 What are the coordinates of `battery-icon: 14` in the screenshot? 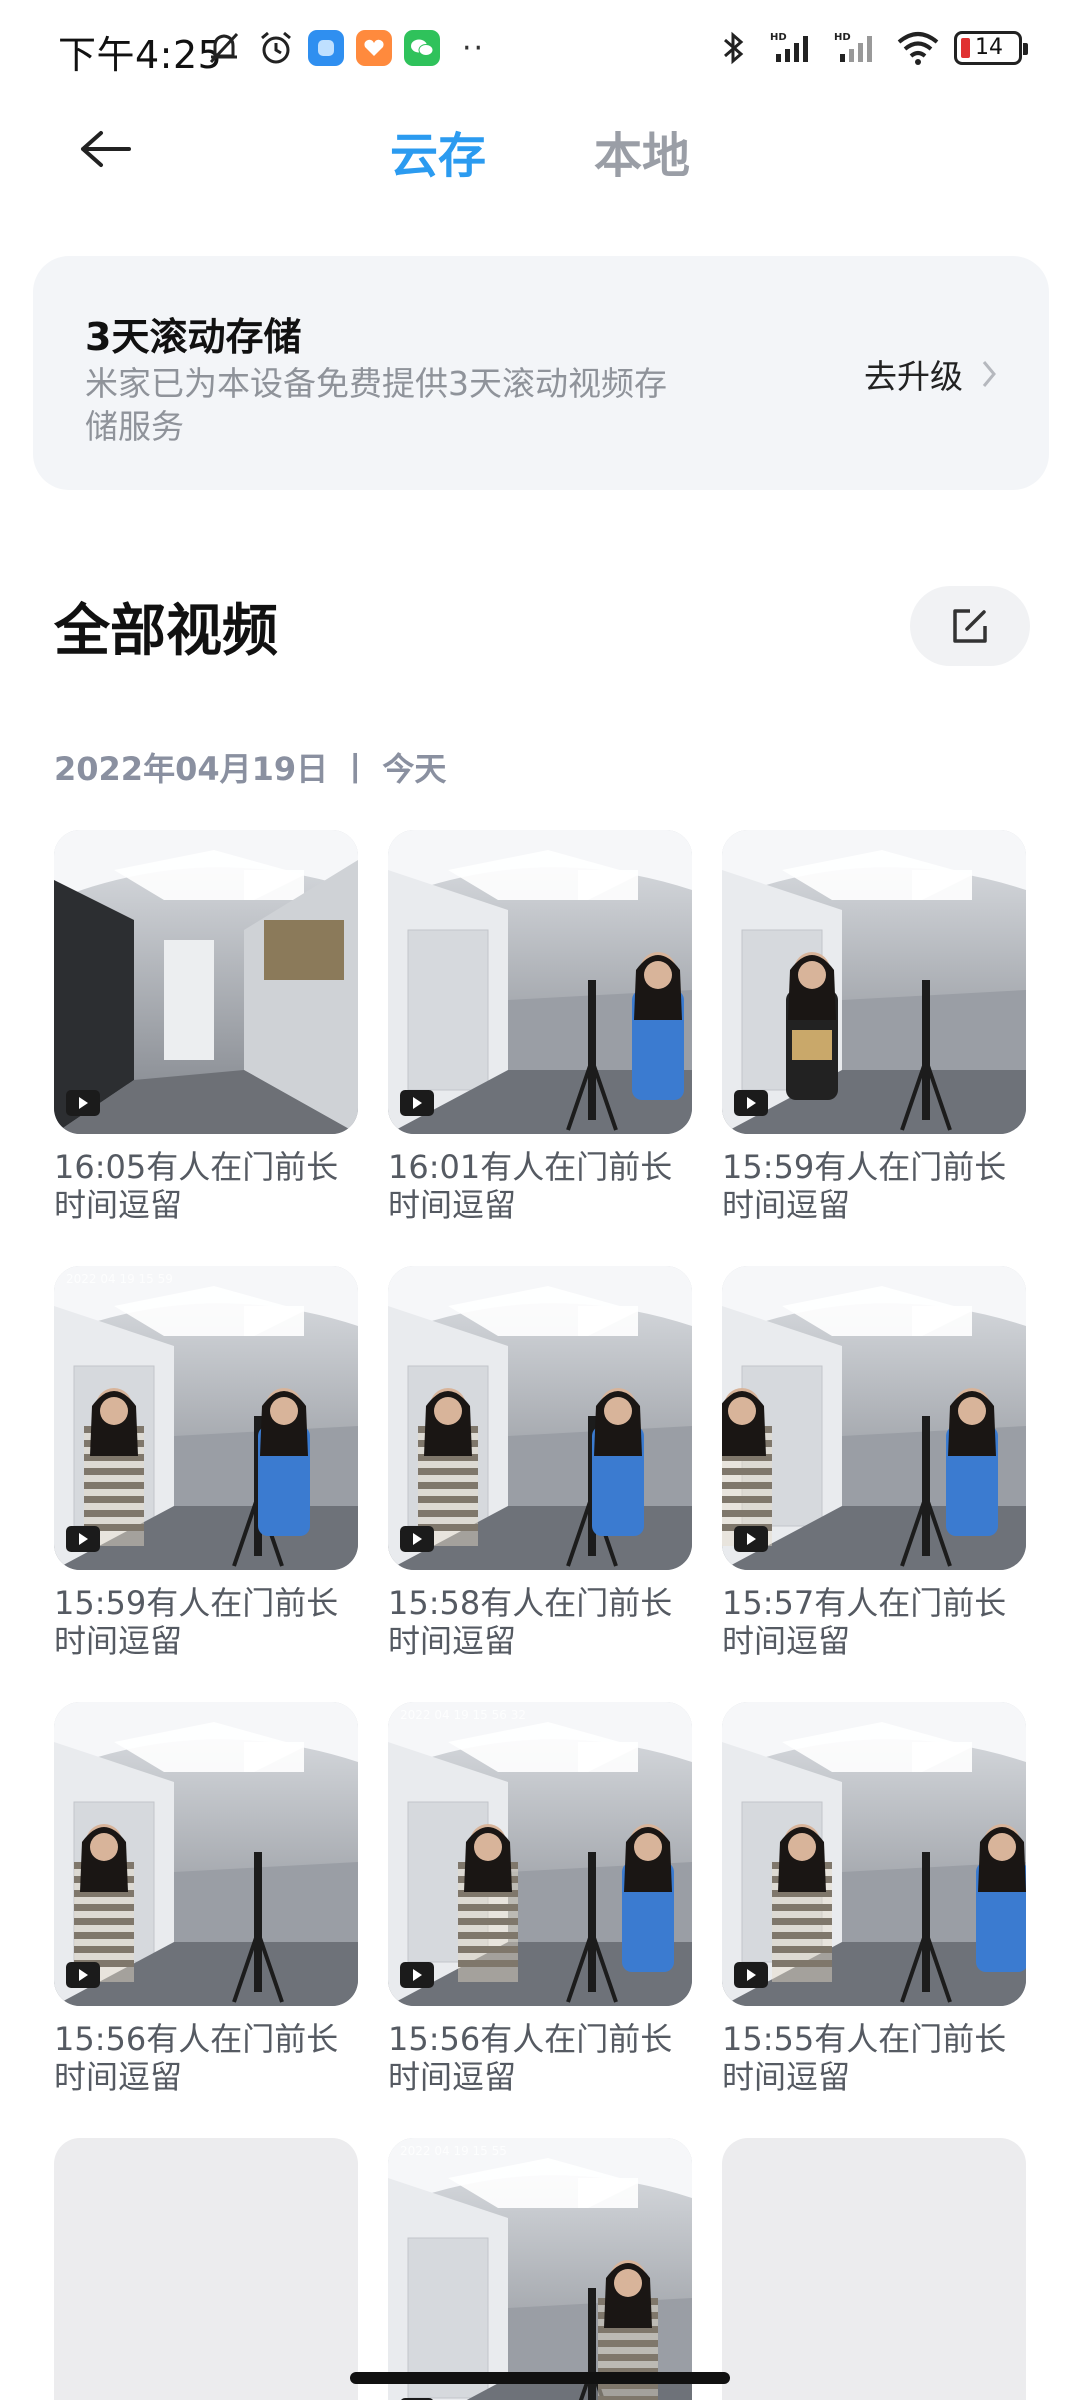 It's located at (991, 48).